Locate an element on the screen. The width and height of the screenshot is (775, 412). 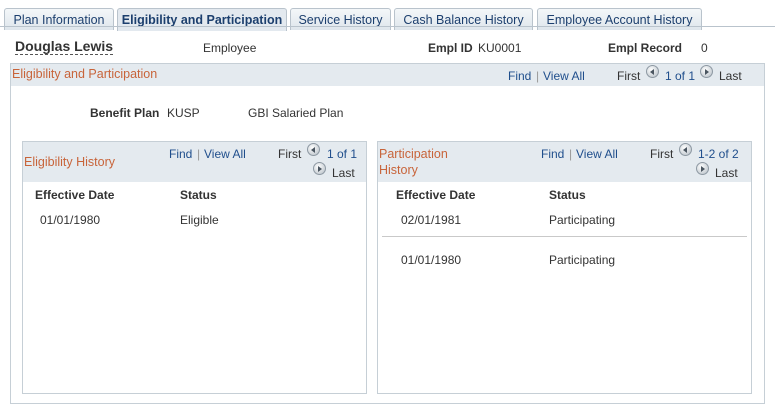
tab-eligibility-and-participation: Eligibility and Participation is located at coordinates (202, 19).